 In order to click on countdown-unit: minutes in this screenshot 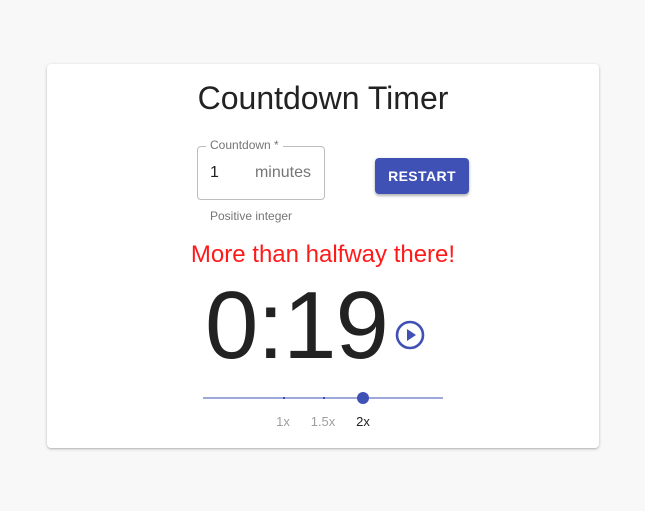, I will do `click(282, 172)`.